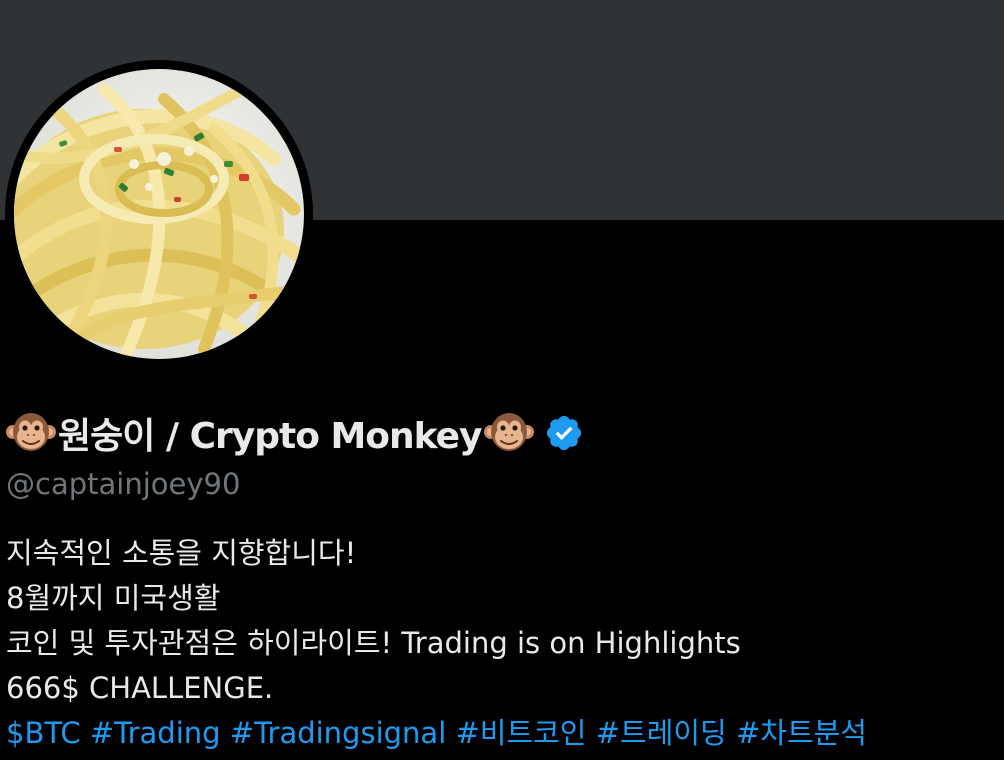 The height and width of the screenshot is (760, 1004). Describe the element at coordinates (270, 433) in the screenshot. I see `display-name: 원숭이 / Crypto Monkey` at that location.